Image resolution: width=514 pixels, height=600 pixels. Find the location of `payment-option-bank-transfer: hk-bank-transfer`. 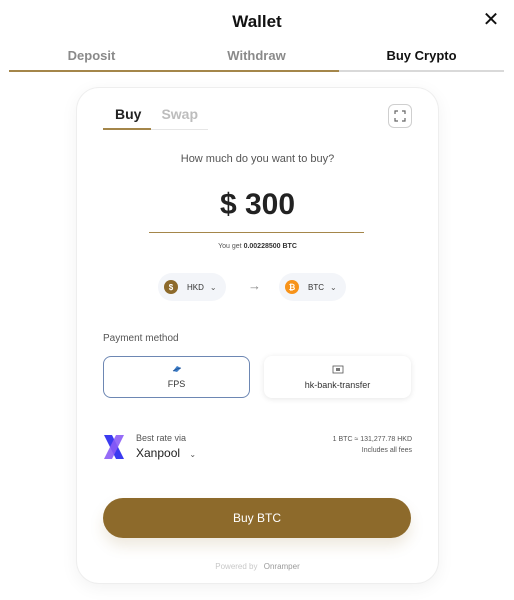

payment-option-bank-transfer: hk-bank-transfer is located at coordinates (337, 377).